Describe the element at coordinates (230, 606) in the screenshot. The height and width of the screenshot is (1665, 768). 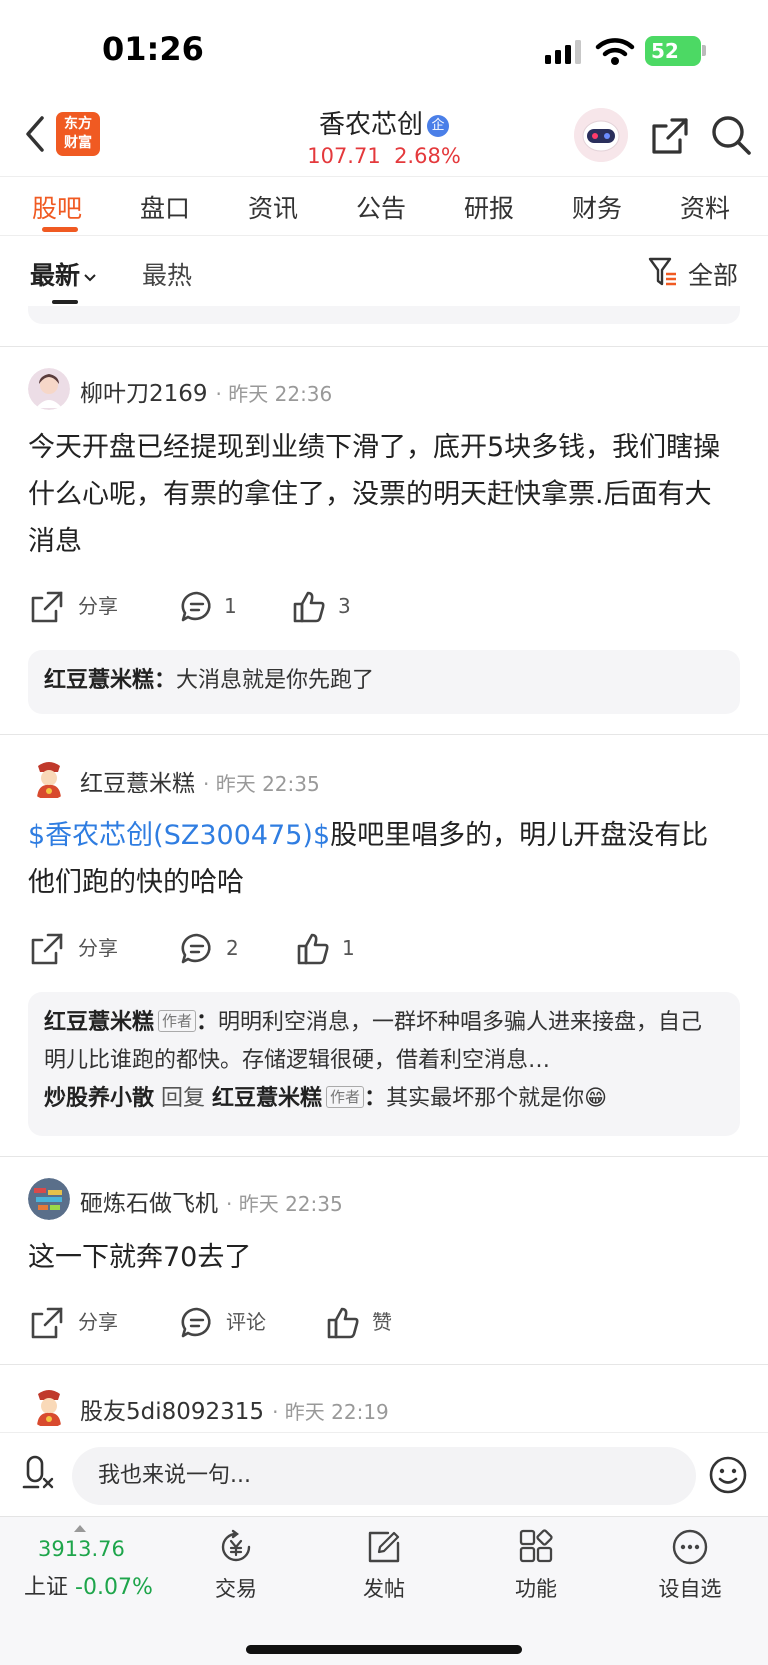
I see `comment-button: 1` at that location.